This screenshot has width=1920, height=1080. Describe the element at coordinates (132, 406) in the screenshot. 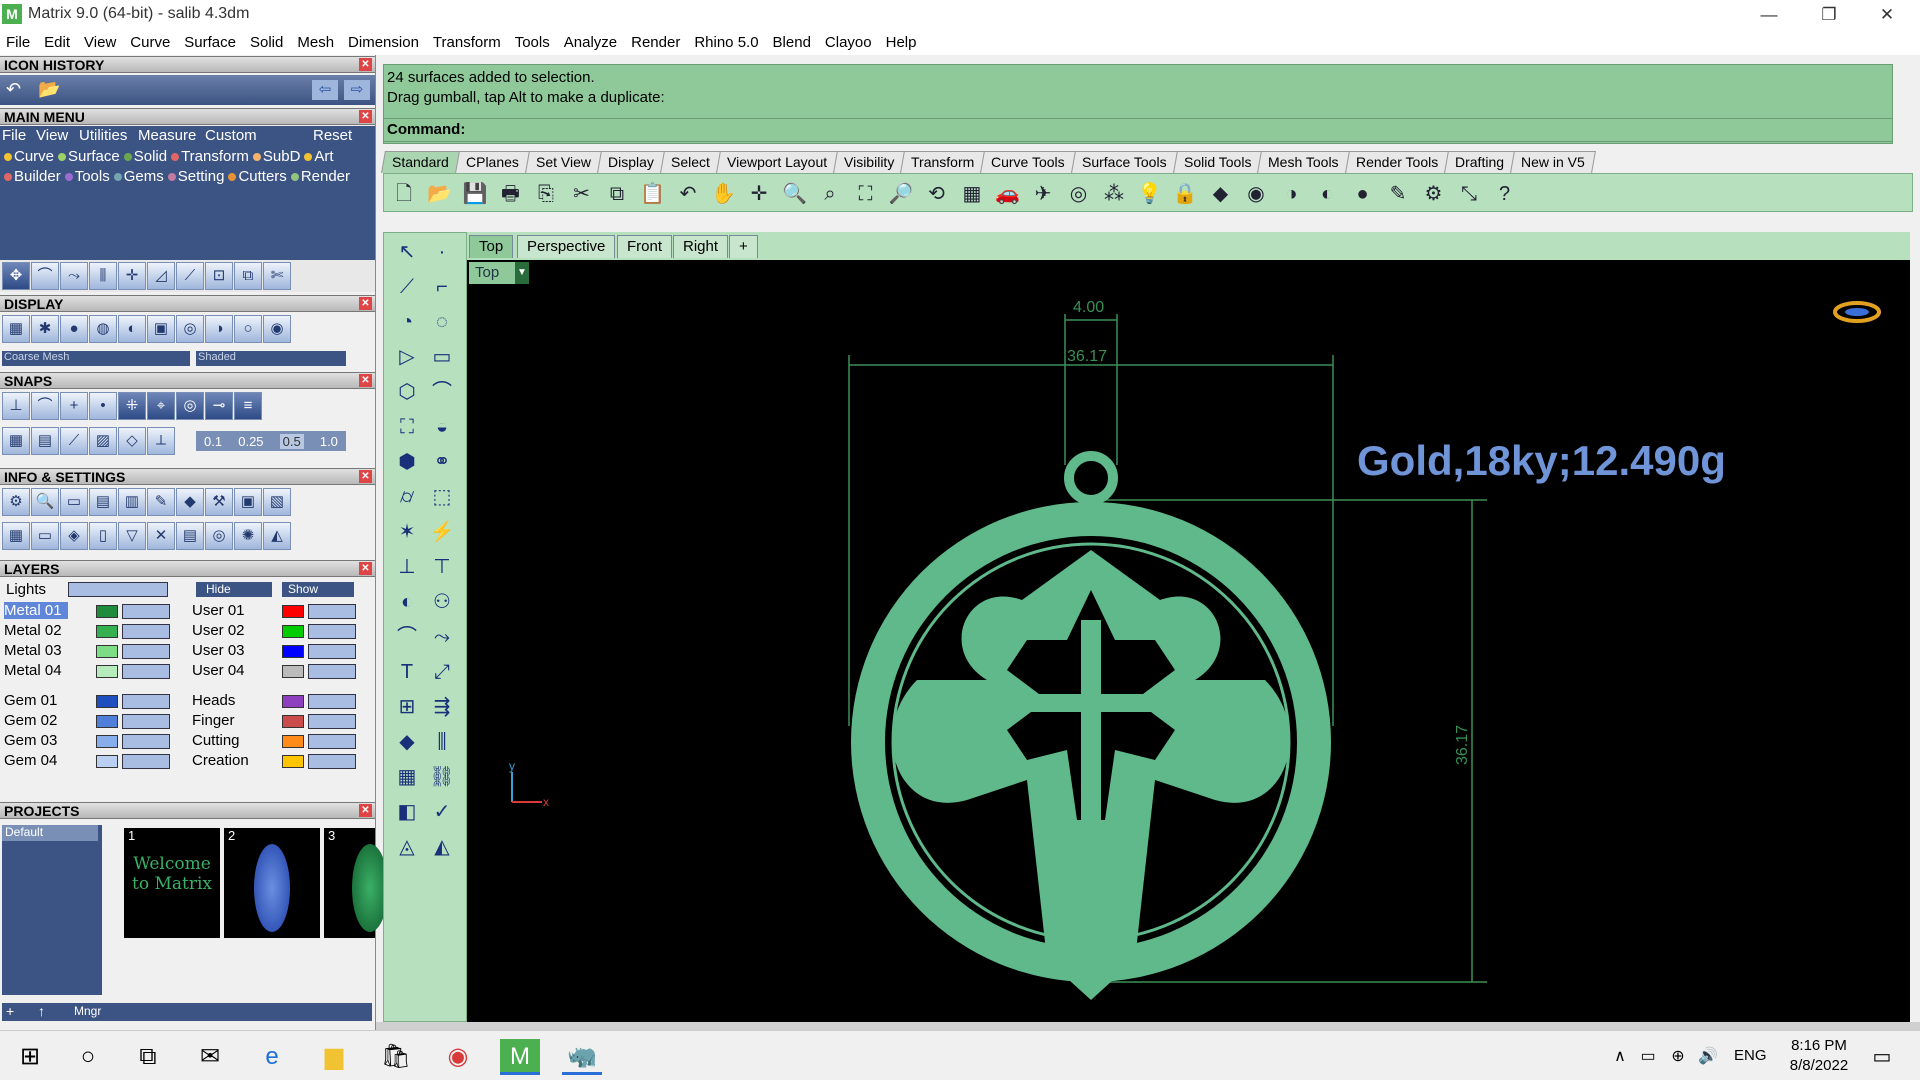

I see `snap-5-icon: ⁜` at that location.